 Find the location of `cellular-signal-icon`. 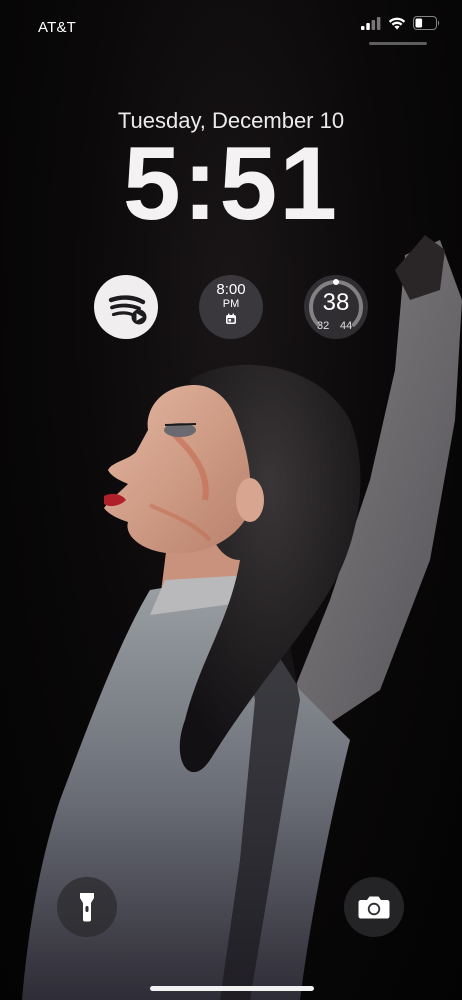

cellular-signal-icon is located at coordinates (371, 23).